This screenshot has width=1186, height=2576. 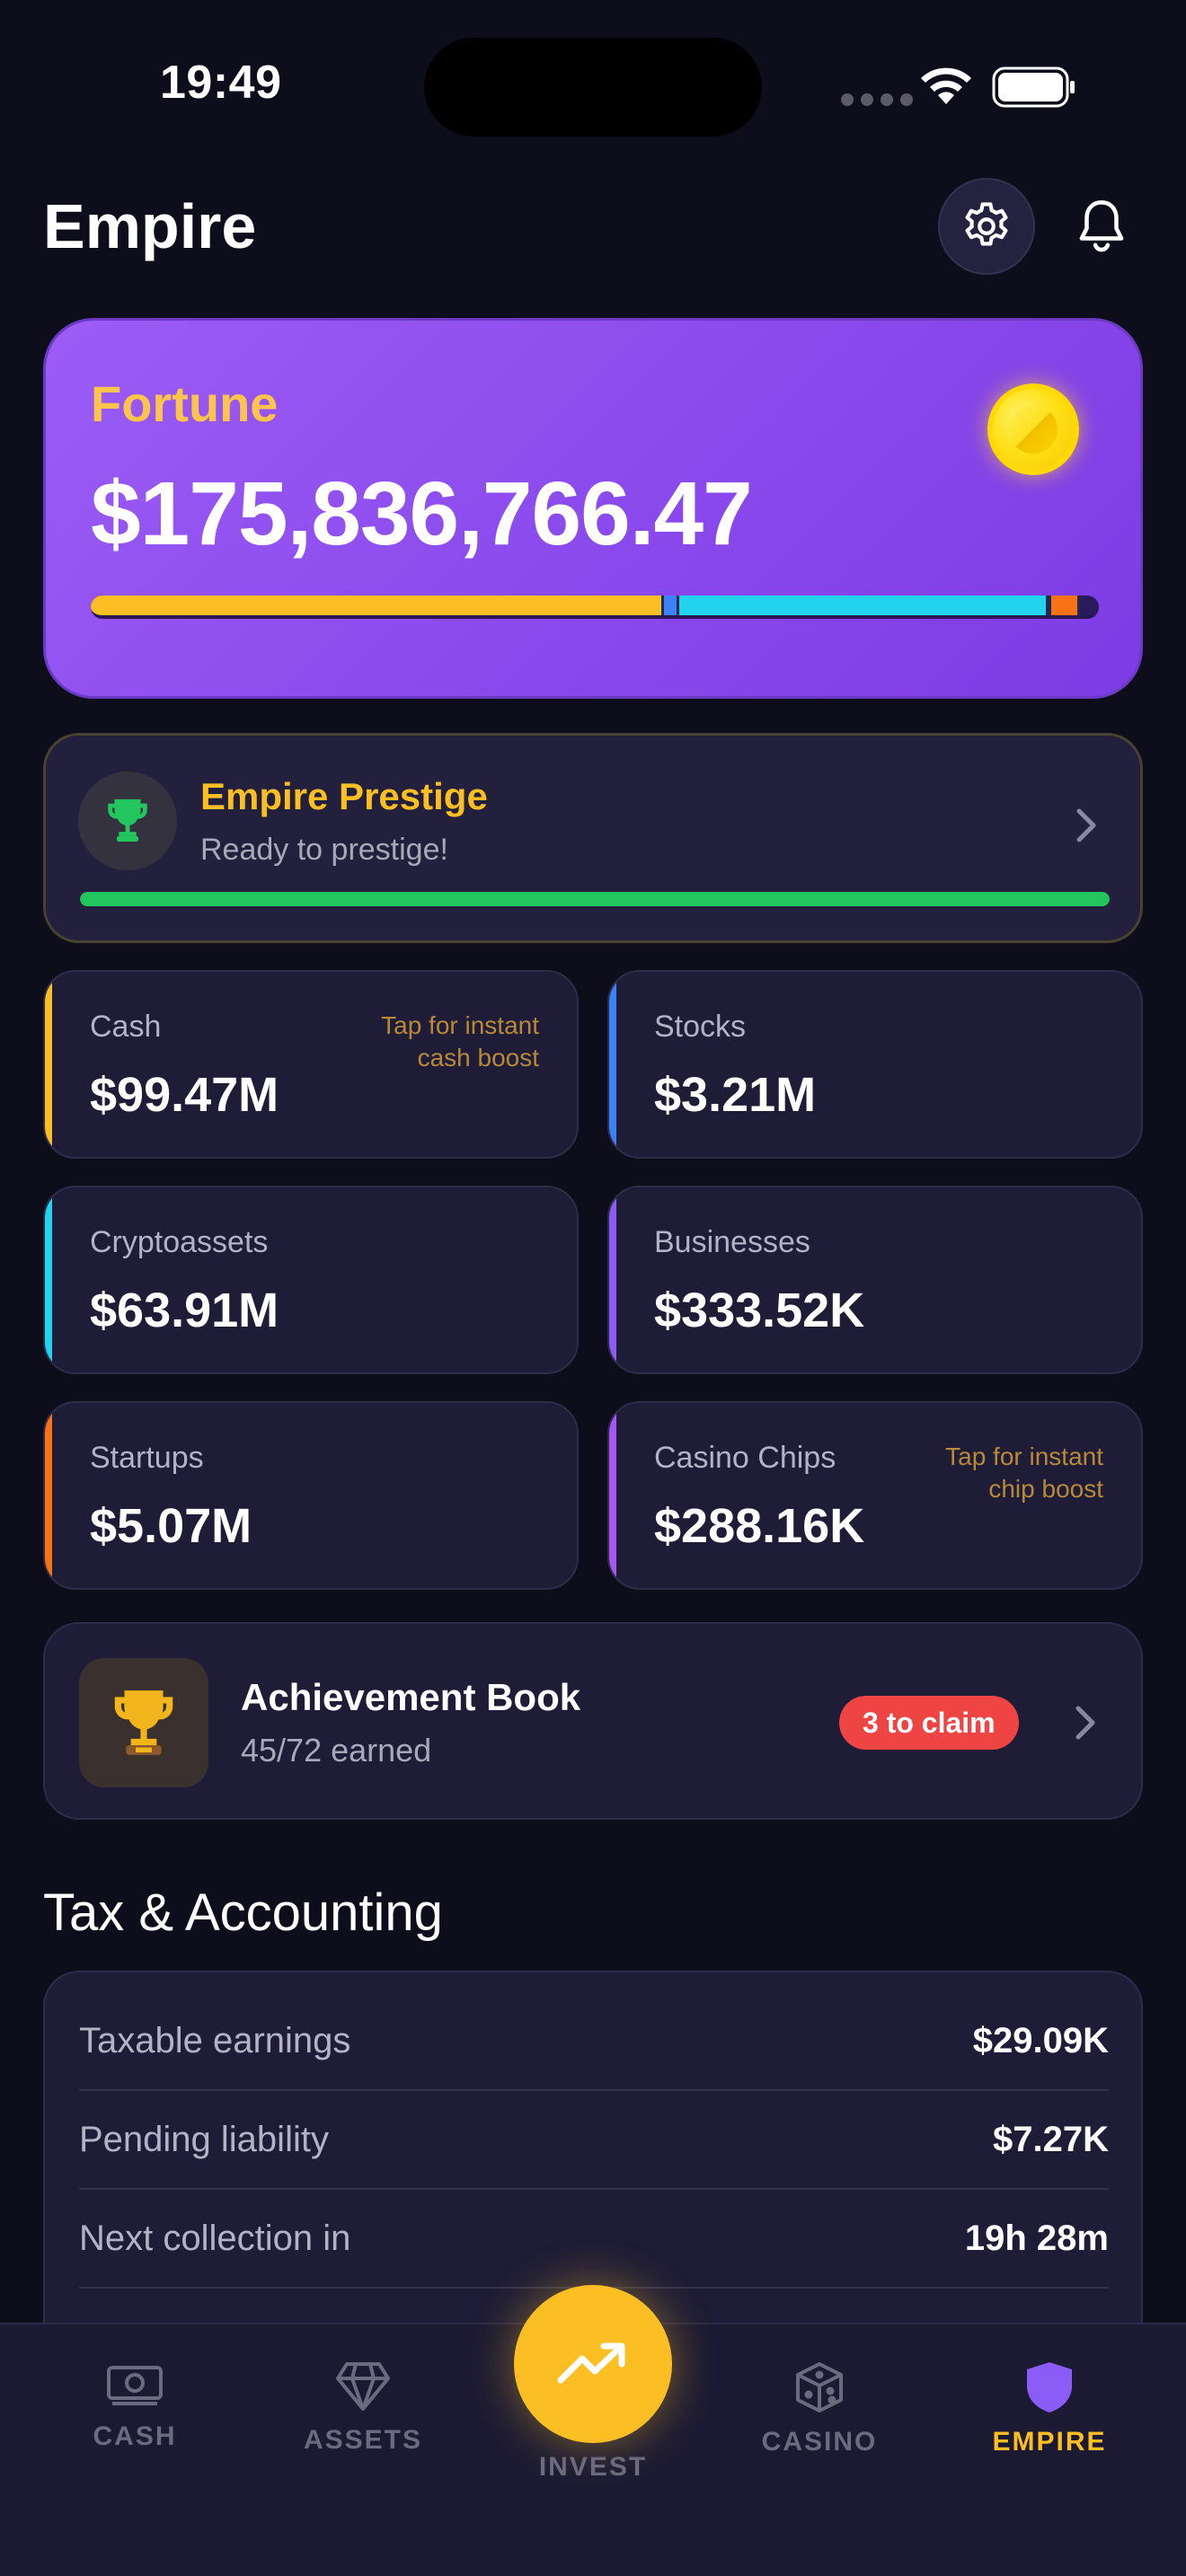 I want to click on tax-row-label: Pending liability, so click(x=204, y=2139).